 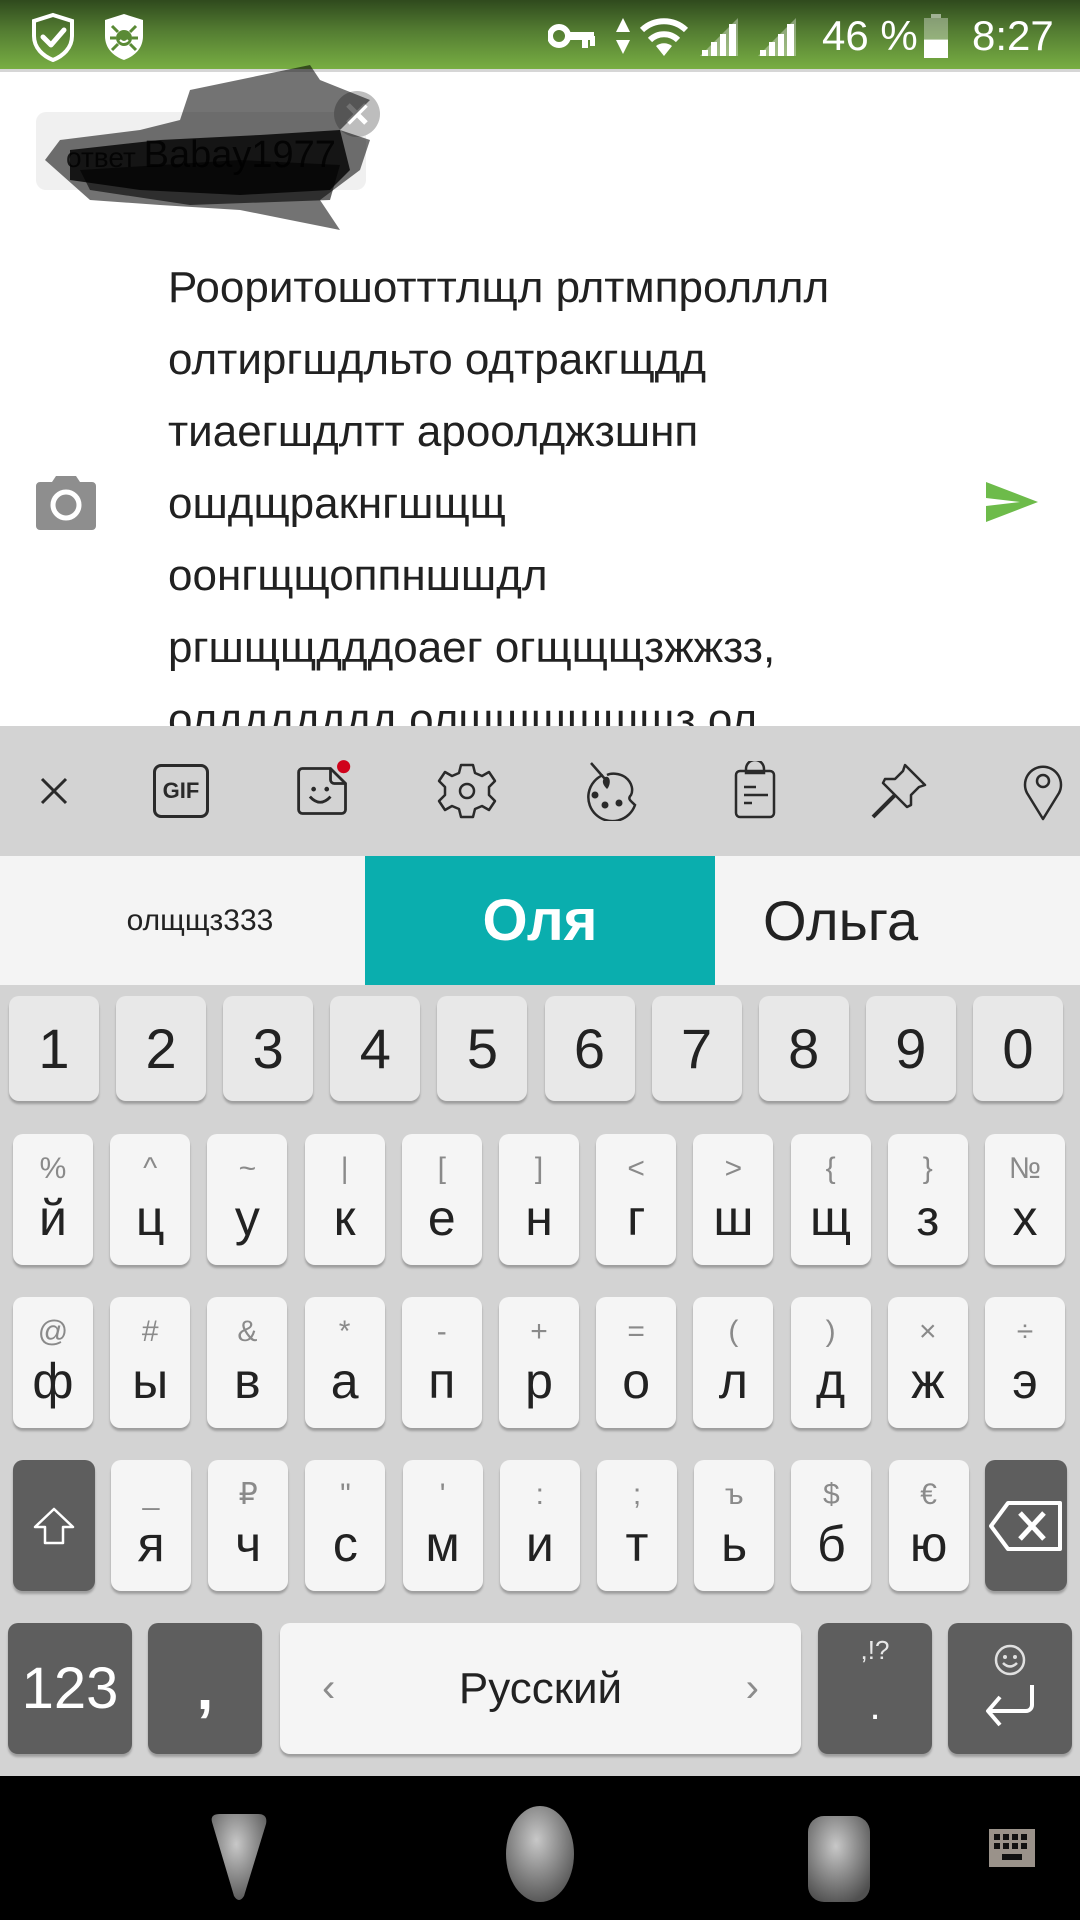 I want to click on toolbar-close-button, so click(x=54, y=791).